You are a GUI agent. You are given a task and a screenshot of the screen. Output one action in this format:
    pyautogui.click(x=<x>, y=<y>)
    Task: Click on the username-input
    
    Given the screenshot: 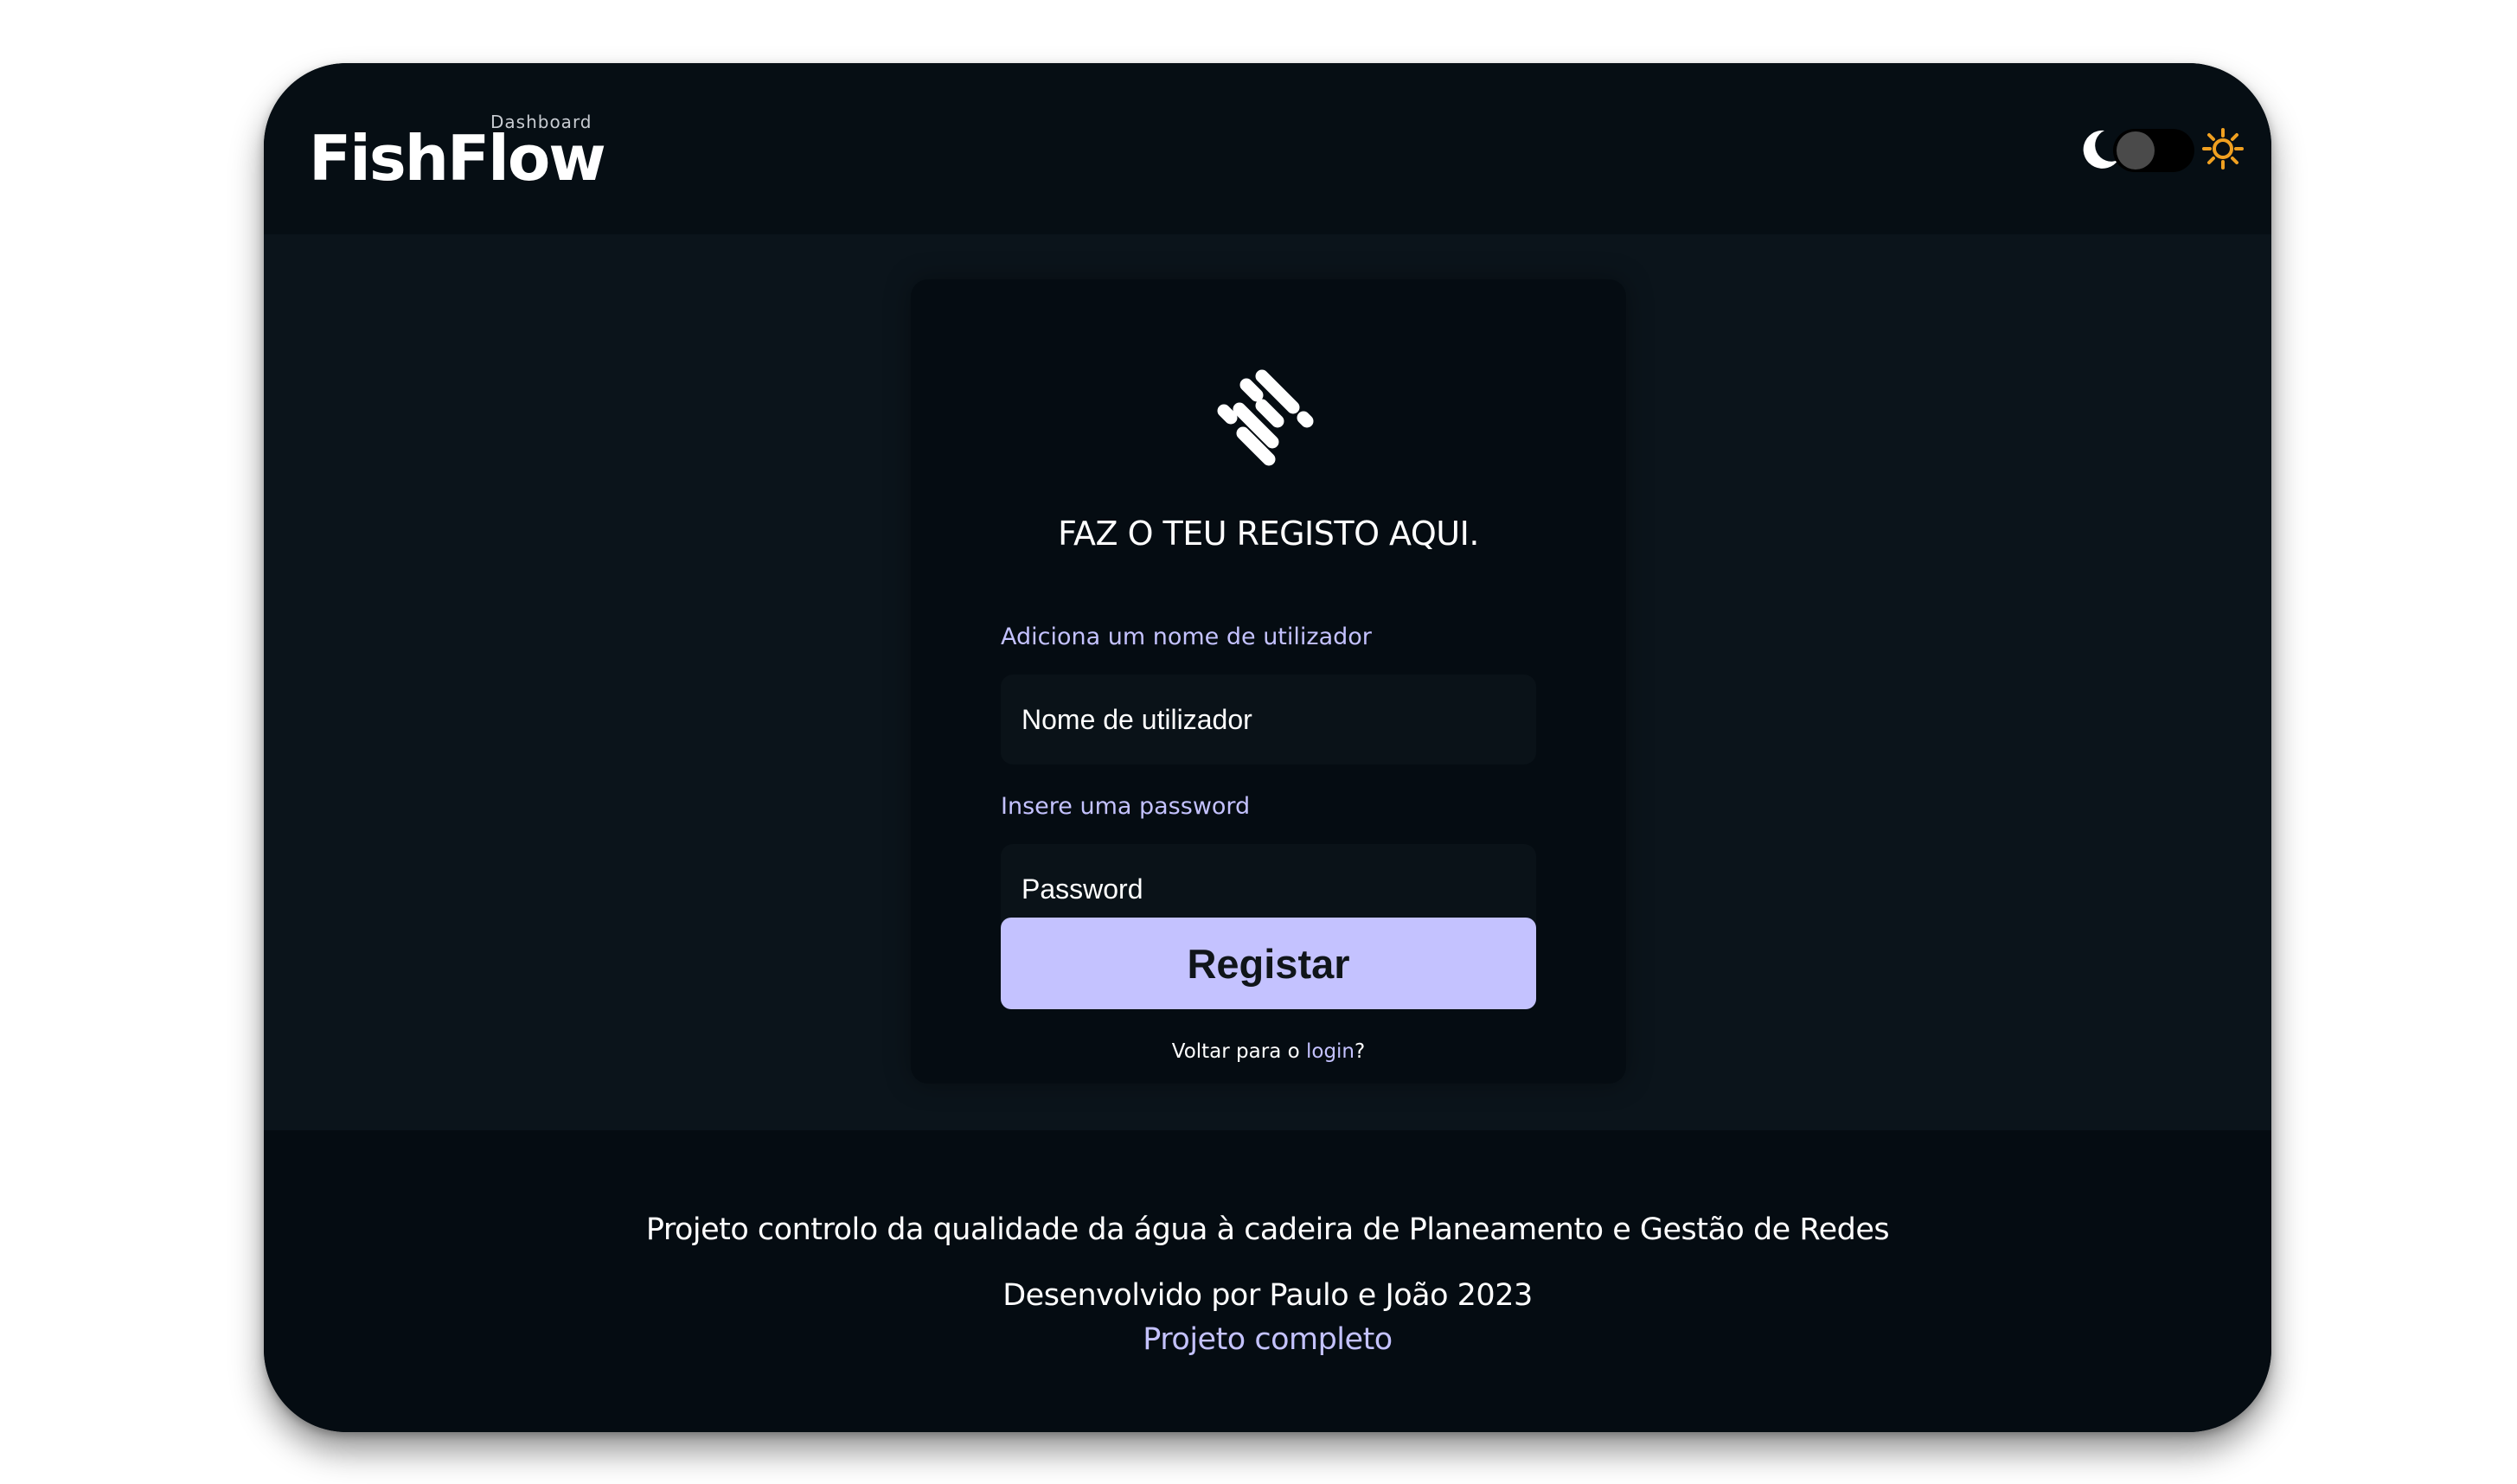 What is the action you would take?
    pyautogui.click(x=1269, y=720)
    